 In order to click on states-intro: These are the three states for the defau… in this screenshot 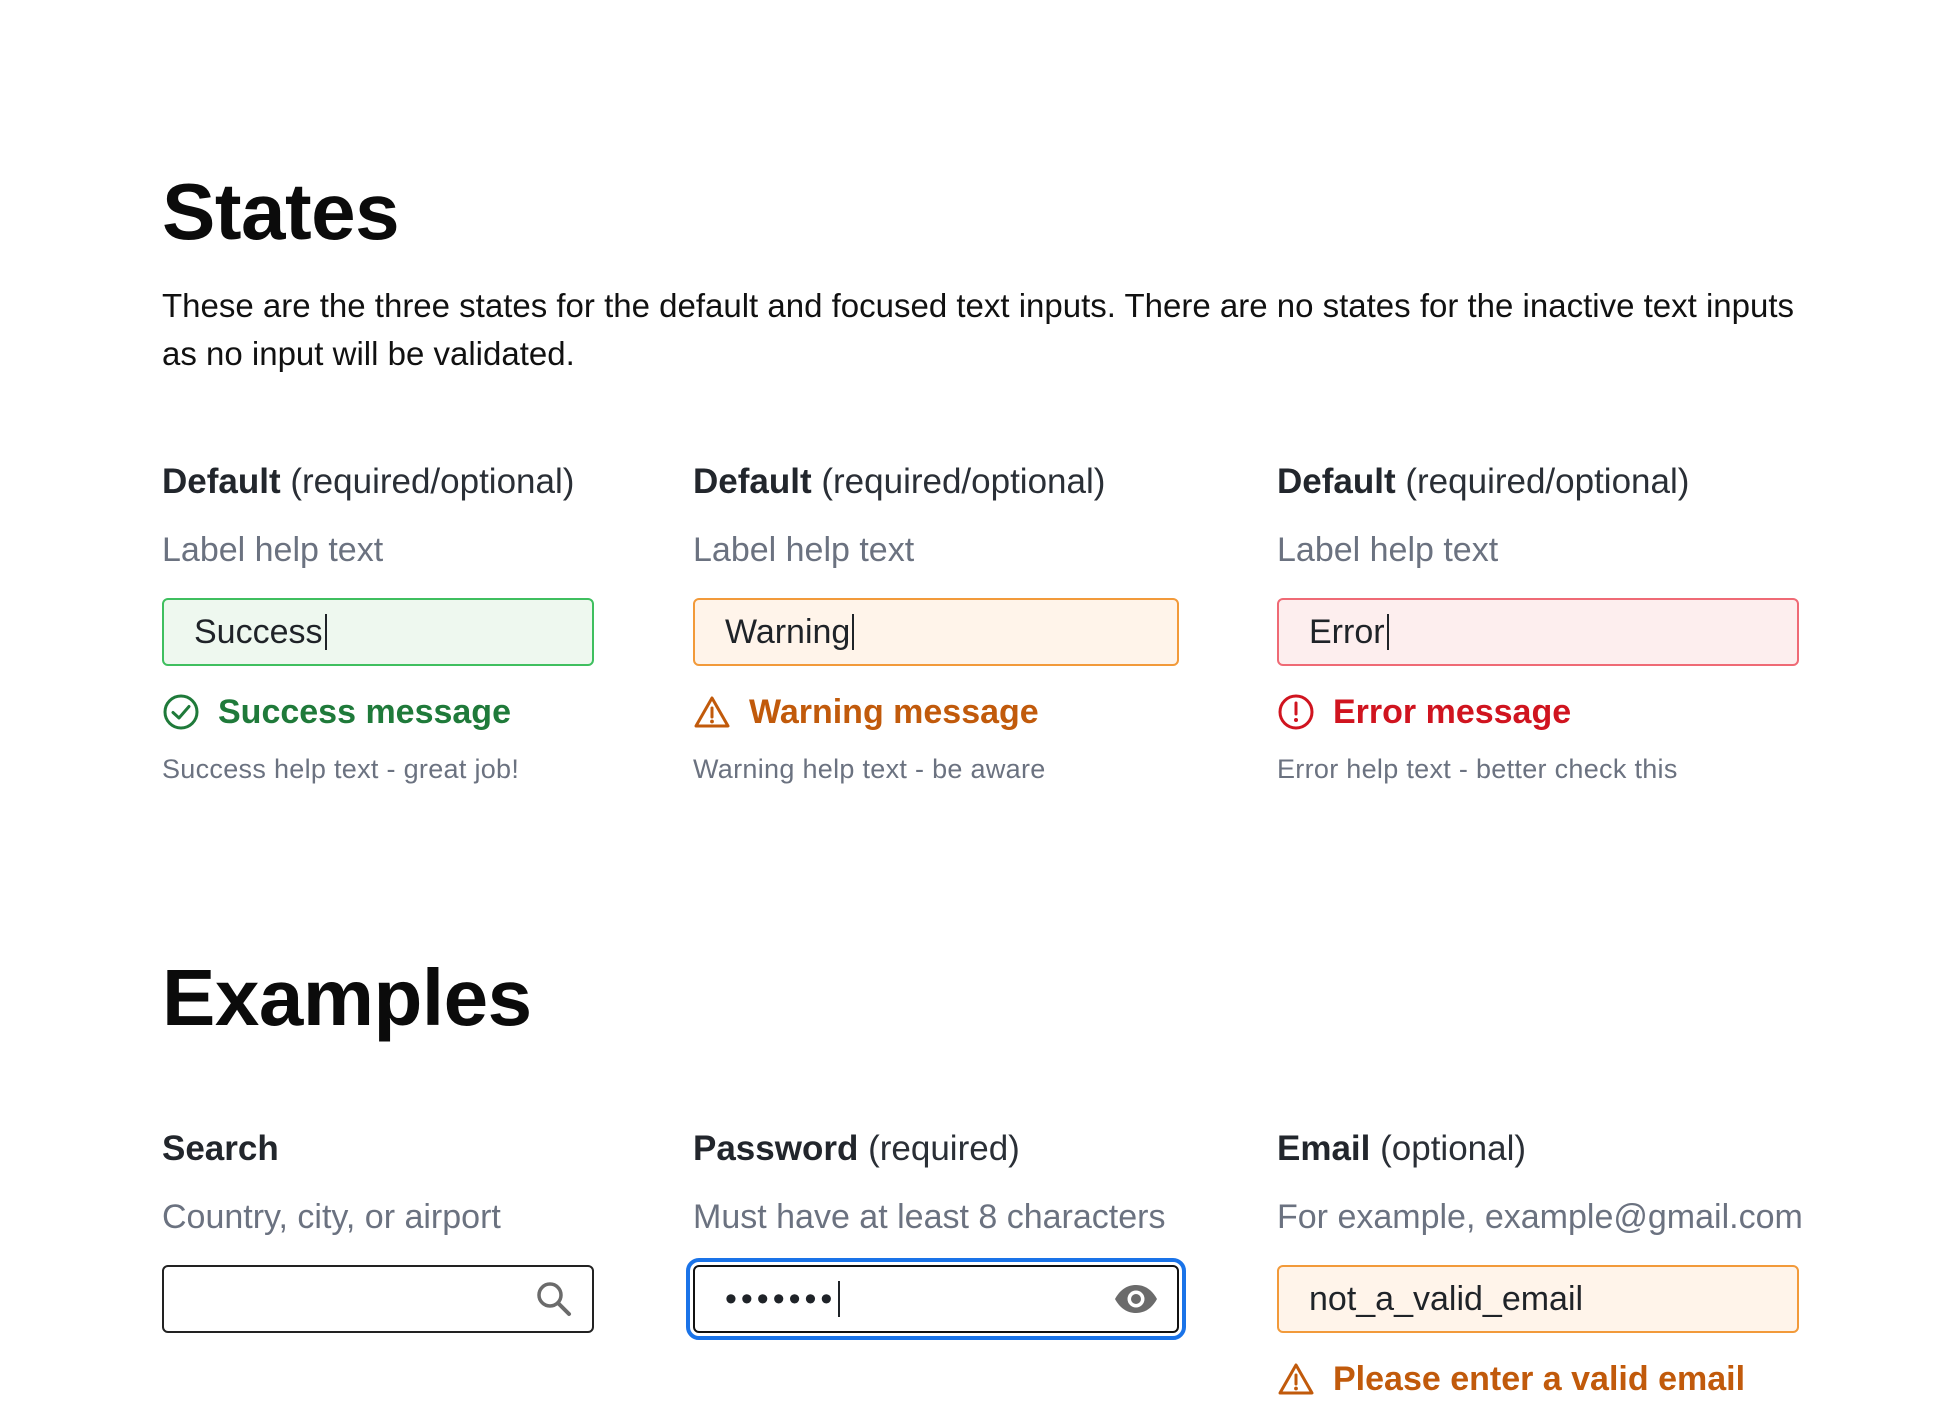, I will do `click(978, 329)`.